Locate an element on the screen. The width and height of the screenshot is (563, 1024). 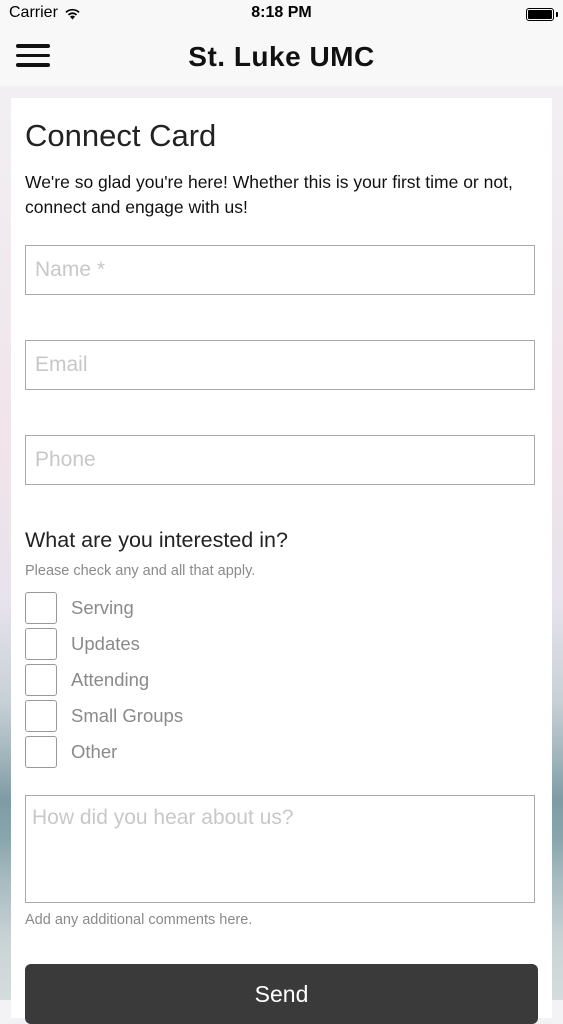
checkbox-label: Updates is located at coordinates (105, 643).